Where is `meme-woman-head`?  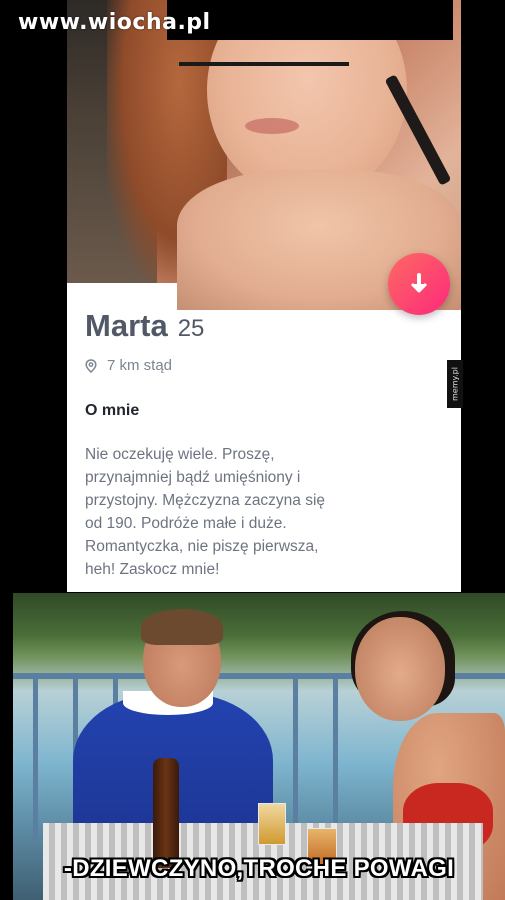
meme-woman-head is located at coordinates (400, 669).